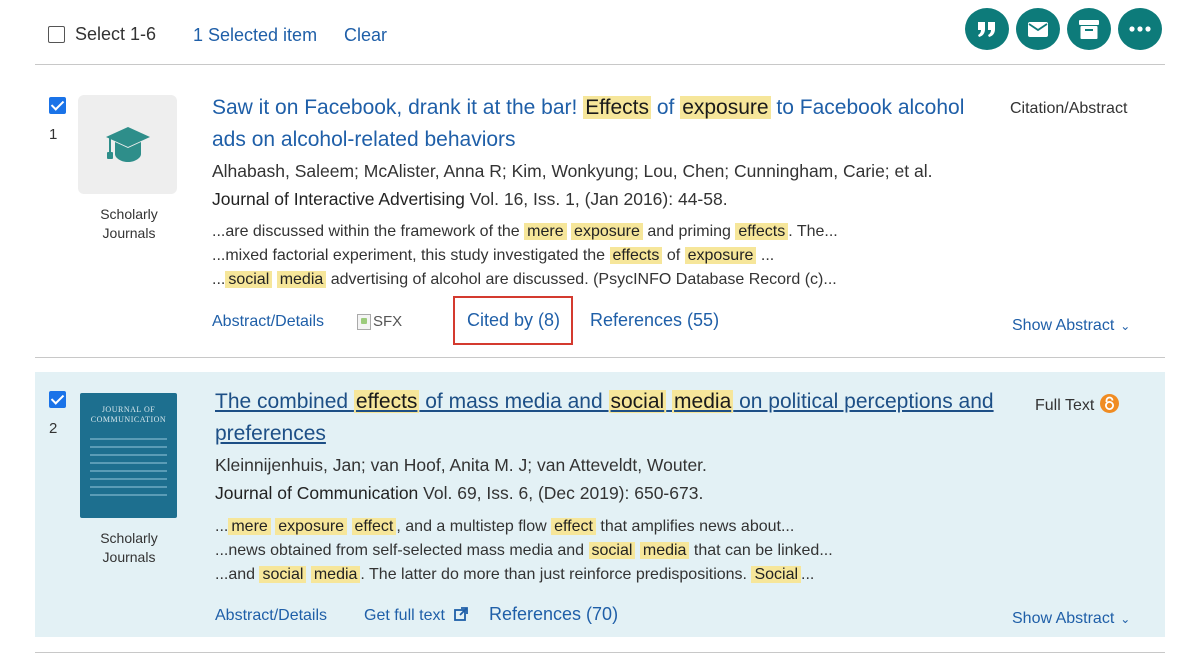 This screenshot has width=1200, height=656. I want to click on snippet-text: and priming, so click(689, 231).